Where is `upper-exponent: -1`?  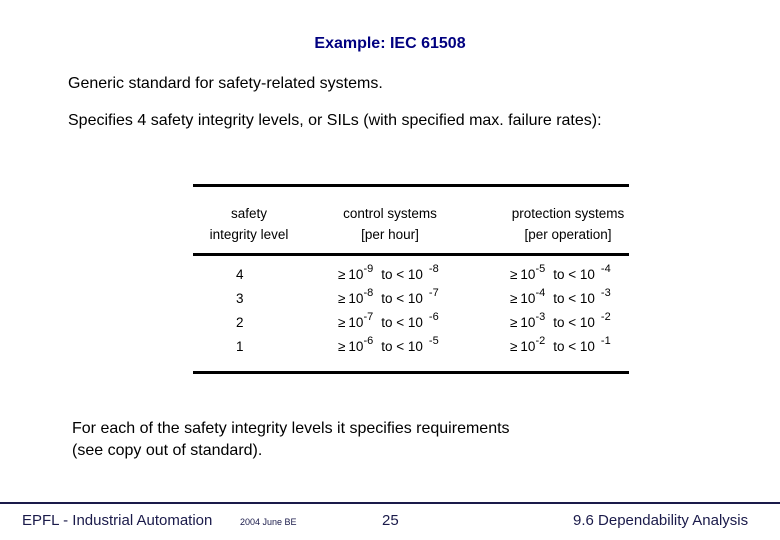
upper-exponent: -1 is located at coordinates (605, 341).